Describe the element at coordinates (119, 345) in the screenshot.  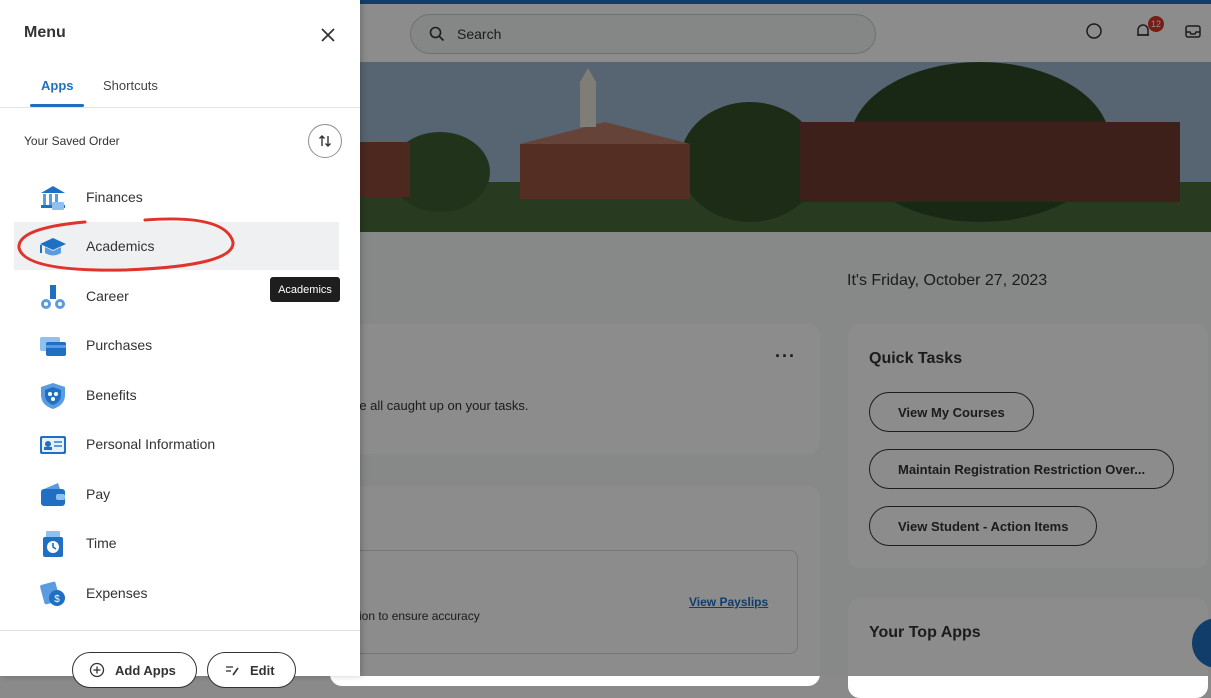
I see `menu-item-label: Purchases` at that location.